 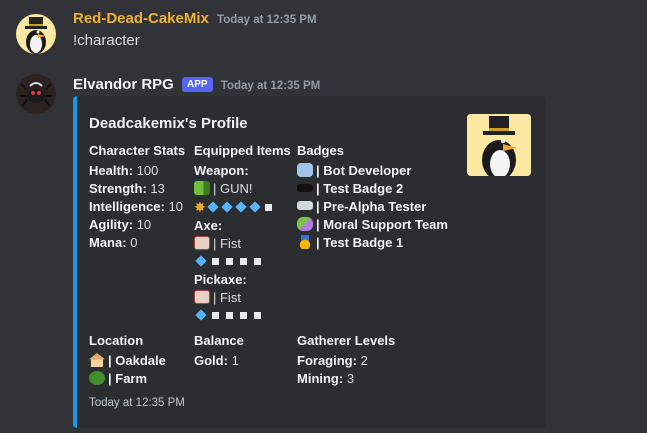 What do you see at coordinates (137, 150) in the screenshot?
I see `field-heading: Character Stats` at bounding box center [137, 150].